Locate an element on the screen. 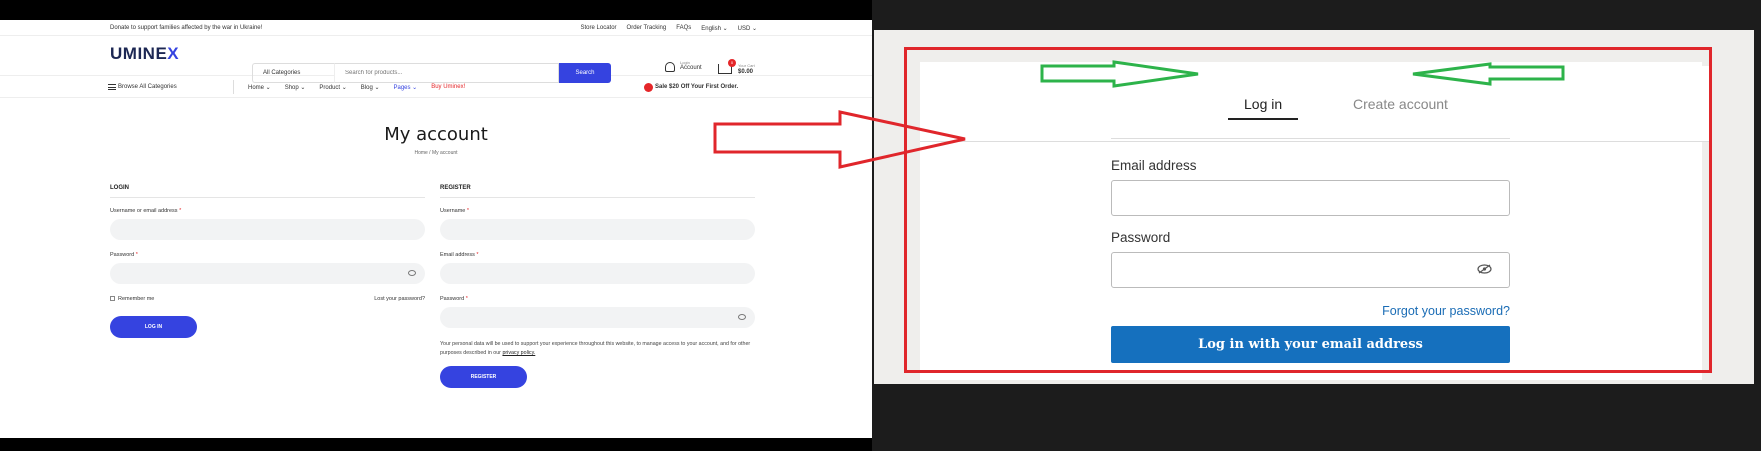  login-password-field is located at coordinates (267, 273).